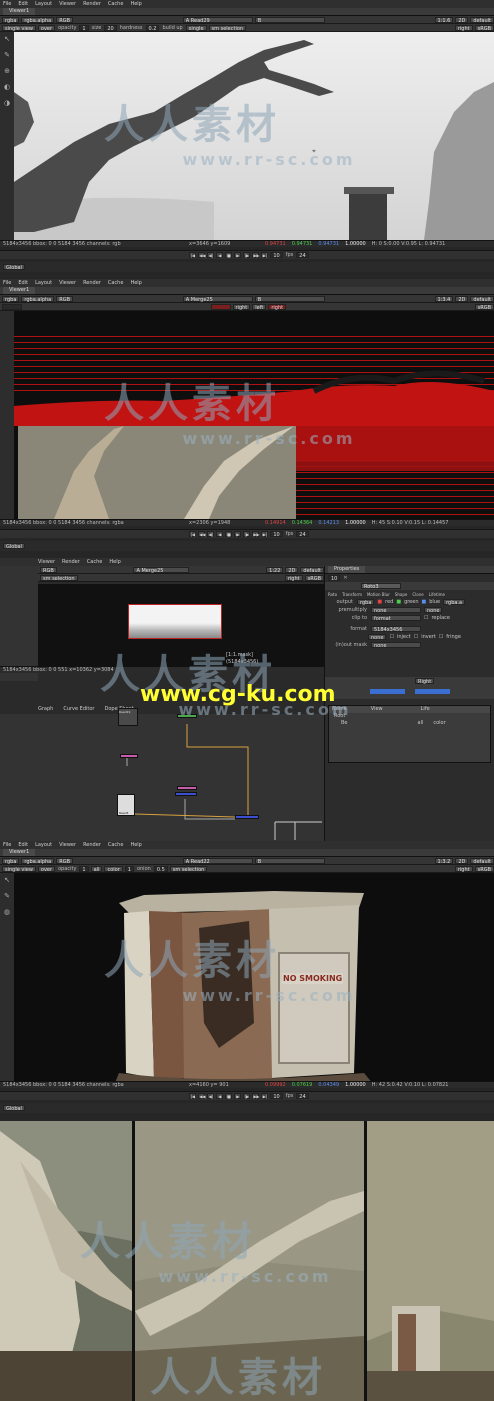 This screenshot has width=494, height=1401. Describe the element at coordinates (14, 267) in the screenshot. I see `global-range-select: Global` at that location.